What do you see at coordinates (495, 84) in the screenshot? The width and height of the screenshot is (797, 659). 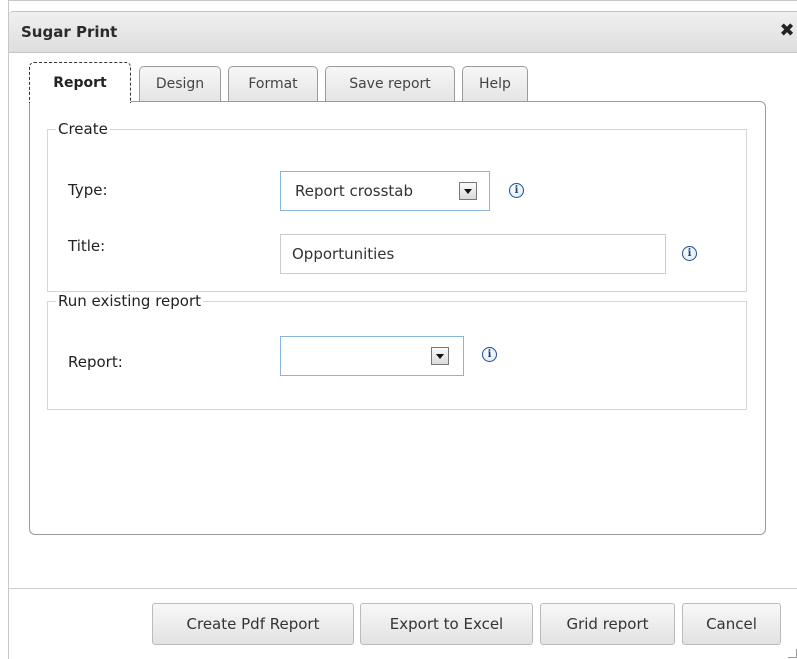 I see `tab-help: Help` at bounding box center [495, 84].